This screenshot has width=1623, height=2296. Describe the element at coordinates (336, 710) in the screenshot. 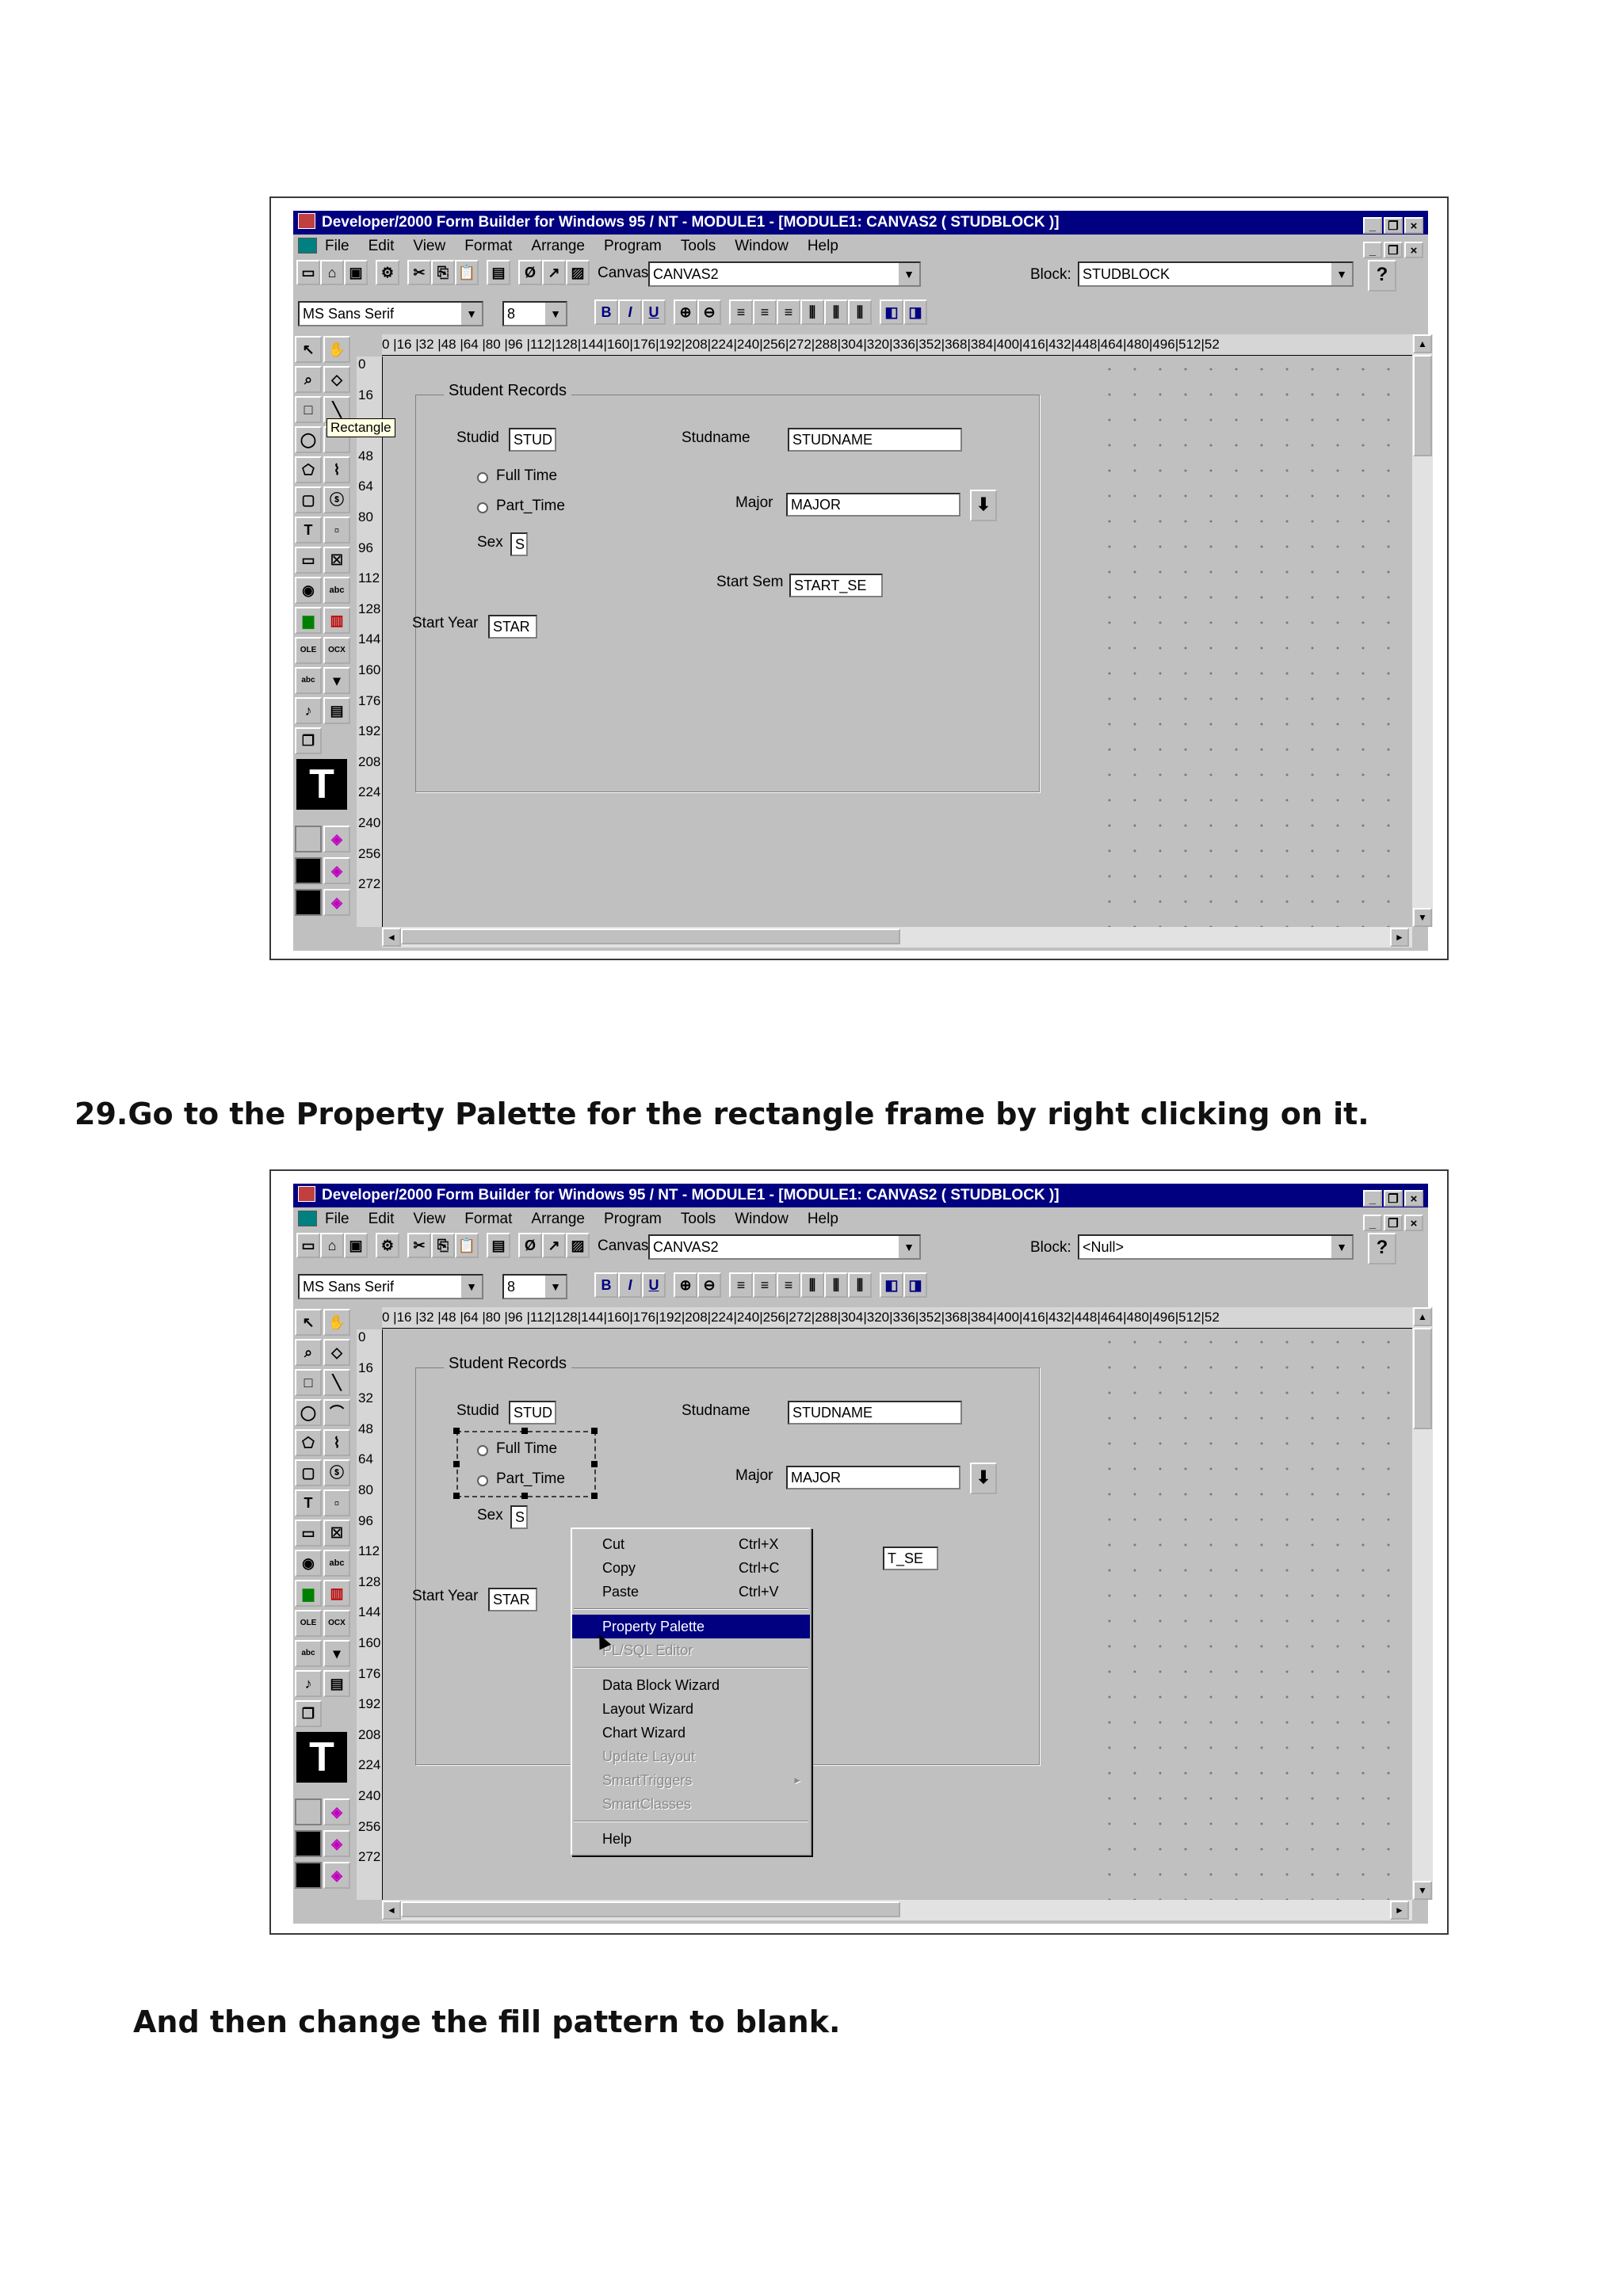

I see `tab-canvas-tool-icon: ▤` at that location.